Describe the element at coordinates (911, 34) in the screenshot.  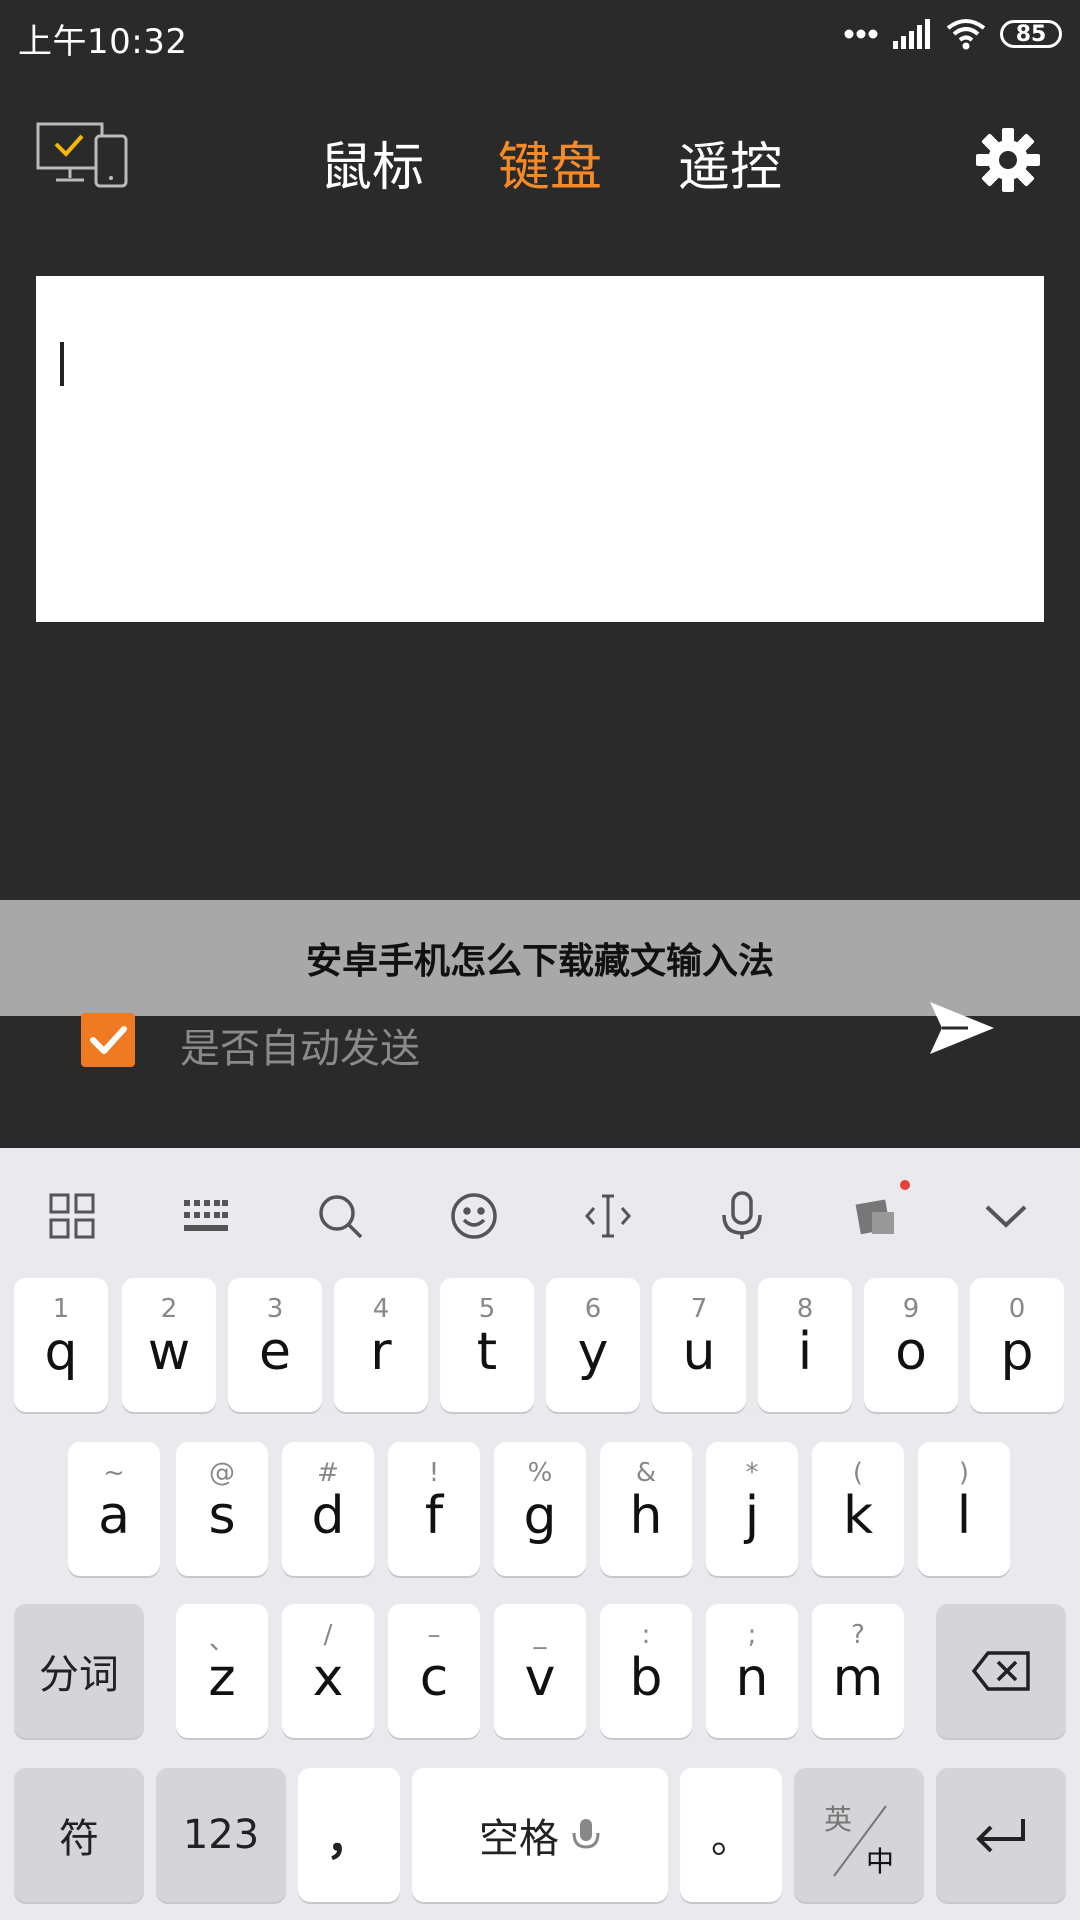
I see `signal-icon` at that location.